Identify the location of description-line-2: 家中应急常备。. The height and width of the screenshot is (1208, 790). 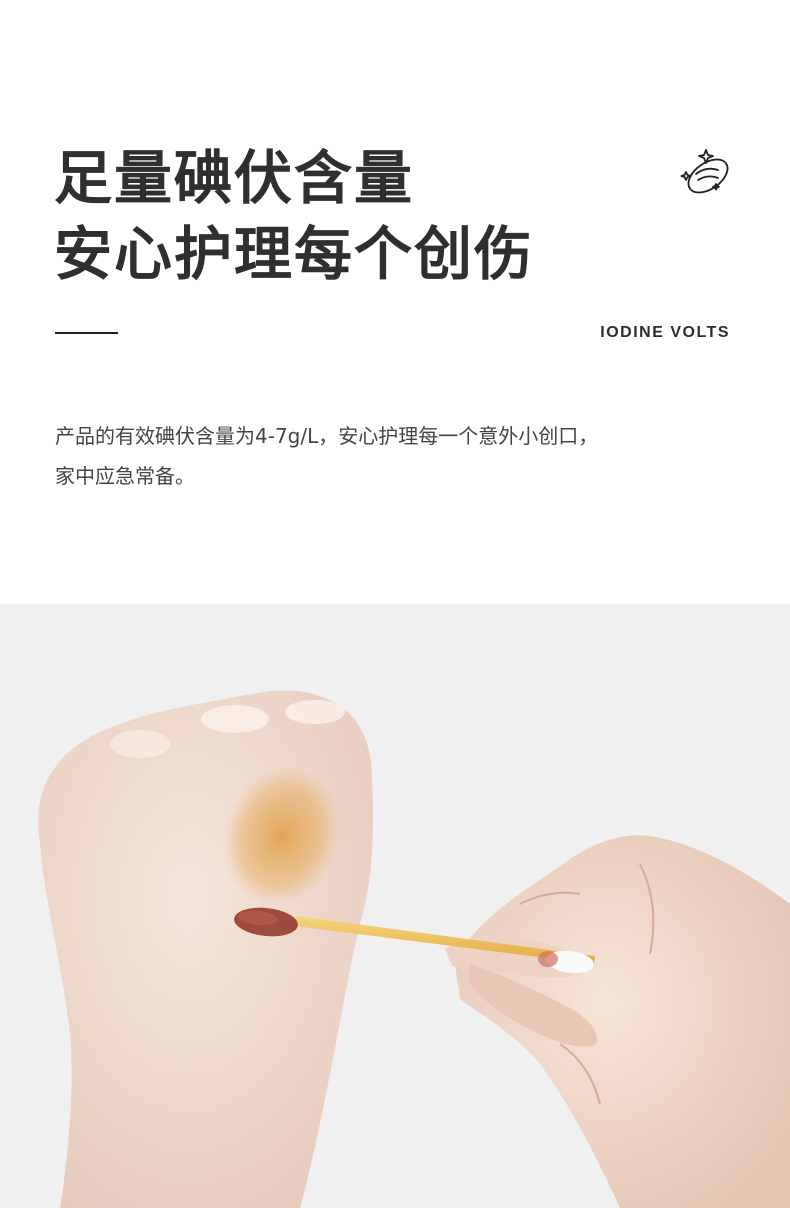
(125, 476).